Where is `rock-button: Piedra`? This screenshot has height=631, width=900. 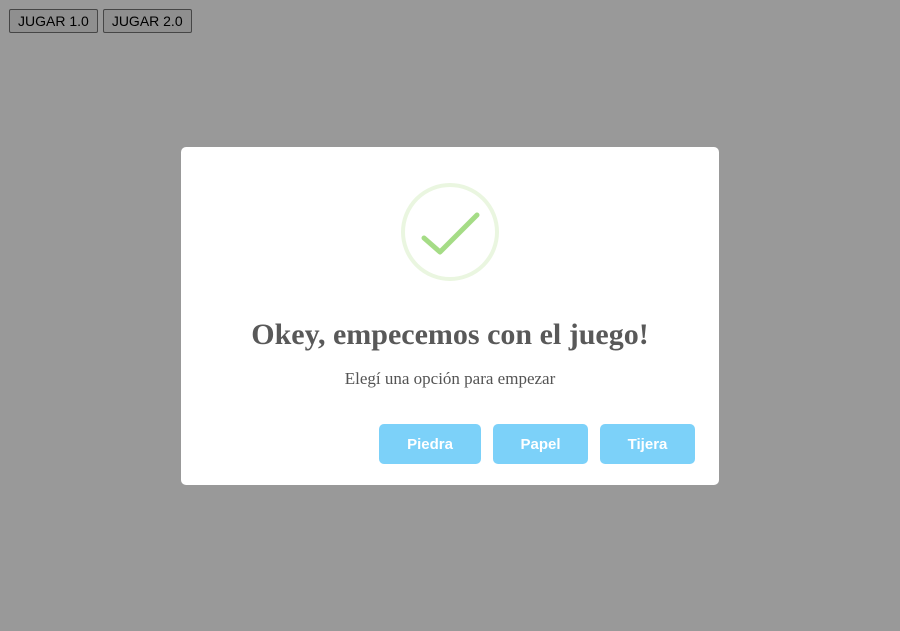 rock-button: Piedra is located at coordinates (430, 444).